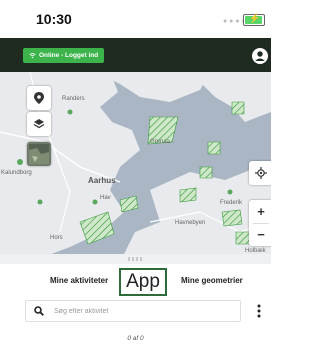 The image size is (320, 347). I want to click on map-label-hav: Hav, so click(105, 198).